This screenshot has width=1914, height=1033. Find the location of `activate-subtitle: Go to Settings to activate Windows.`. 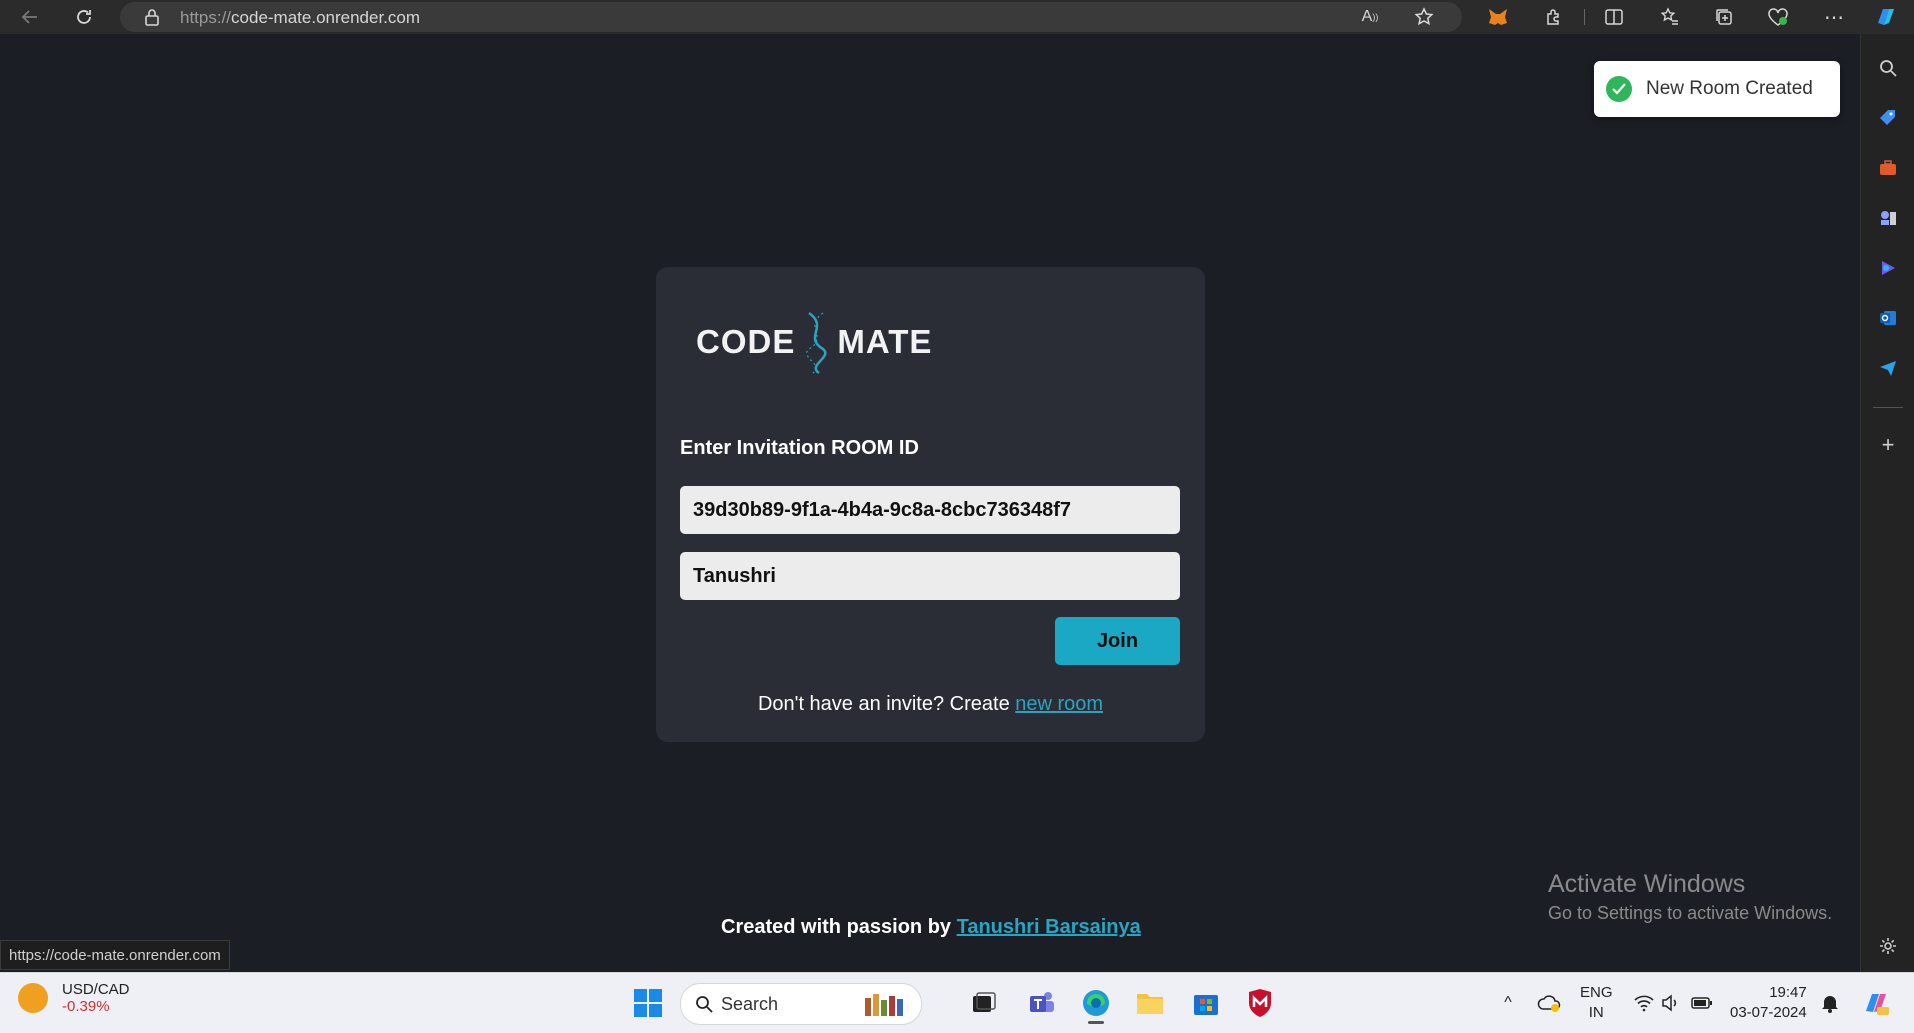

activate-subtitle: Go to Settings to activate Windows. is located at coordinates (1690, 913).